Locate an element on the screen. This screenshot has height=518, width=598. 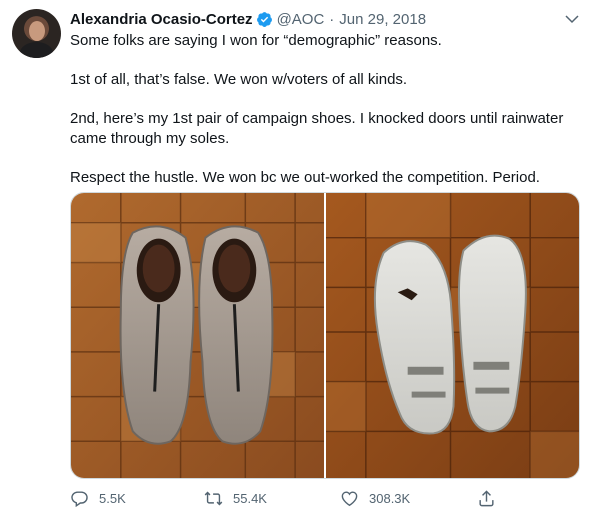
retweet-button: 55.4K is located at coordinates (235, 498).